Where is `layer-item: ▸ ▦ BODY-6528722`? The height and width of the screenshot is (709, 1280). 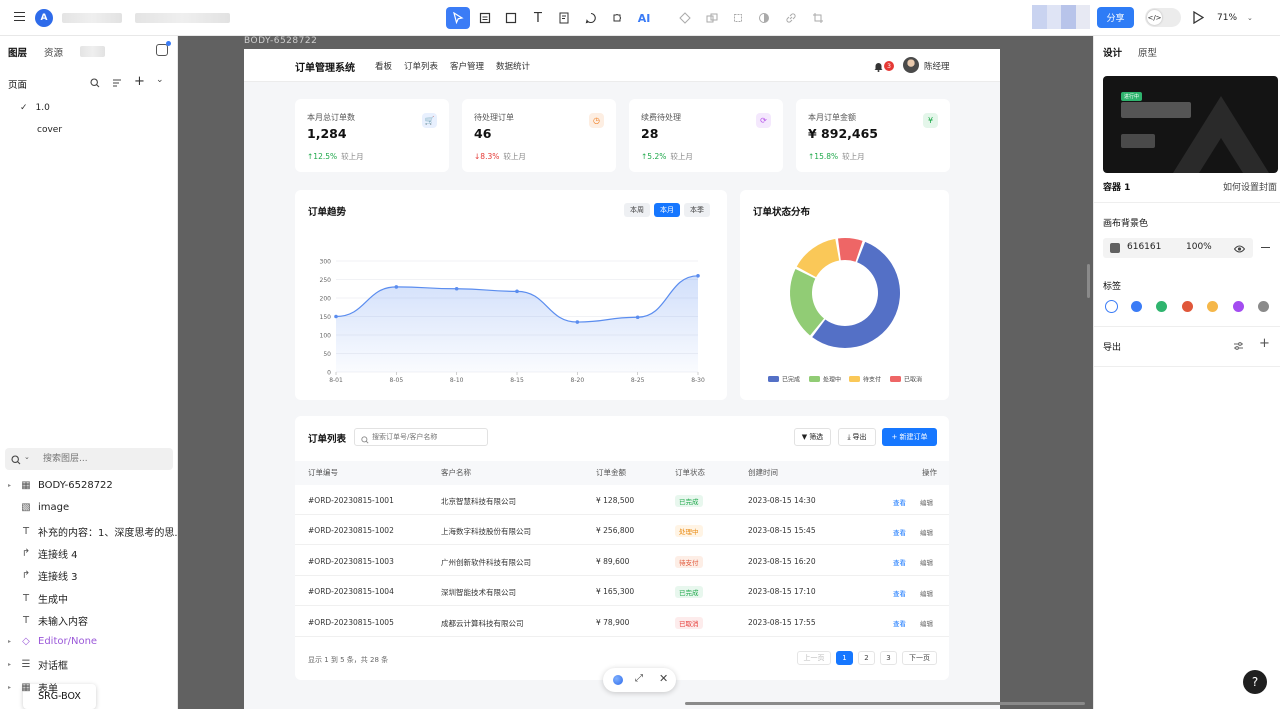 layer-item: ▸ ▦ BODY-6528722 is located at coordinates (60, 485).